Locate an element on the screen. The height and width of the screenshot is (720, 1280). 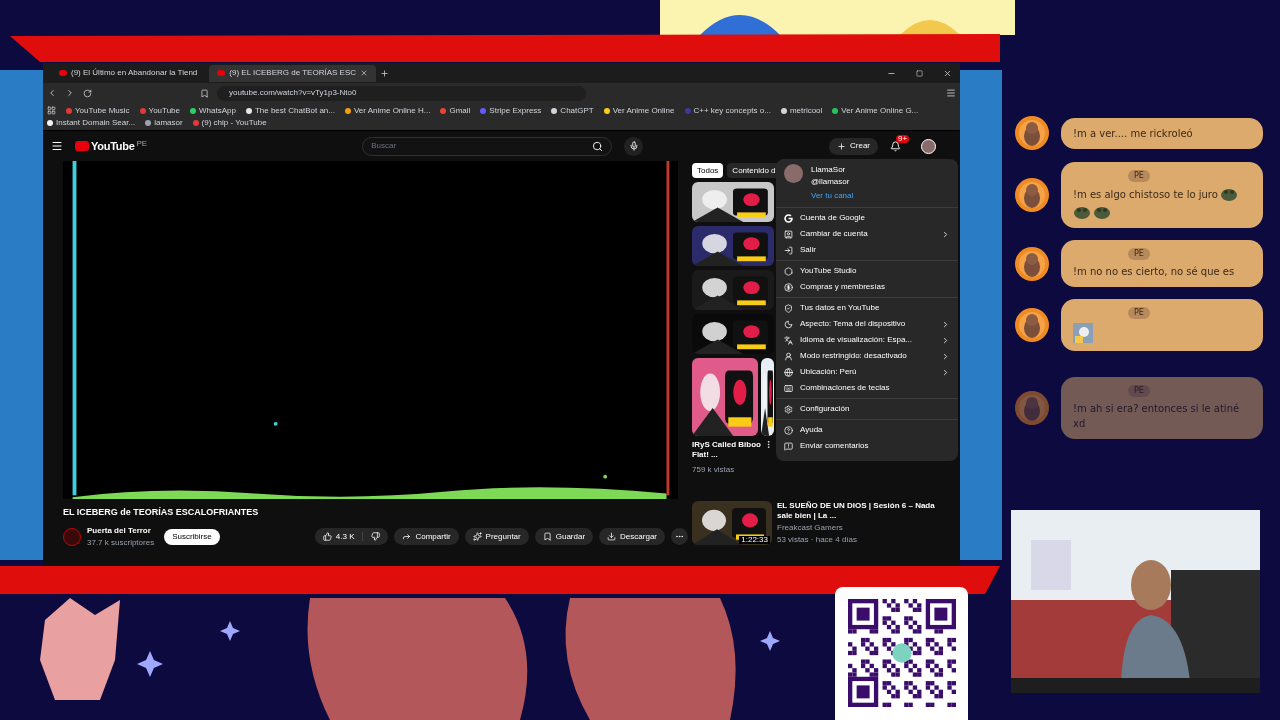
channel-link: Ver tu canal is located at coordinates (832, 196).